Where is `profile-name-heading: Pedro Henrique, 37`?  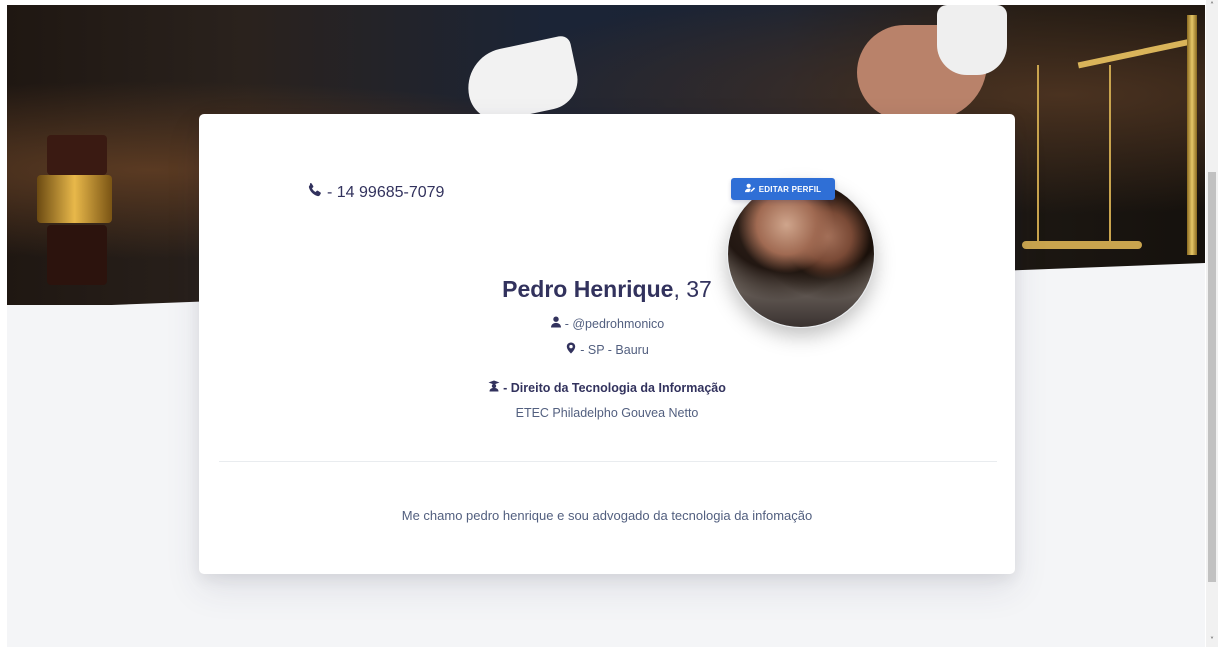 profile-name-heading: Pedro Henrique, 37 is located at coordinates (607, 289).